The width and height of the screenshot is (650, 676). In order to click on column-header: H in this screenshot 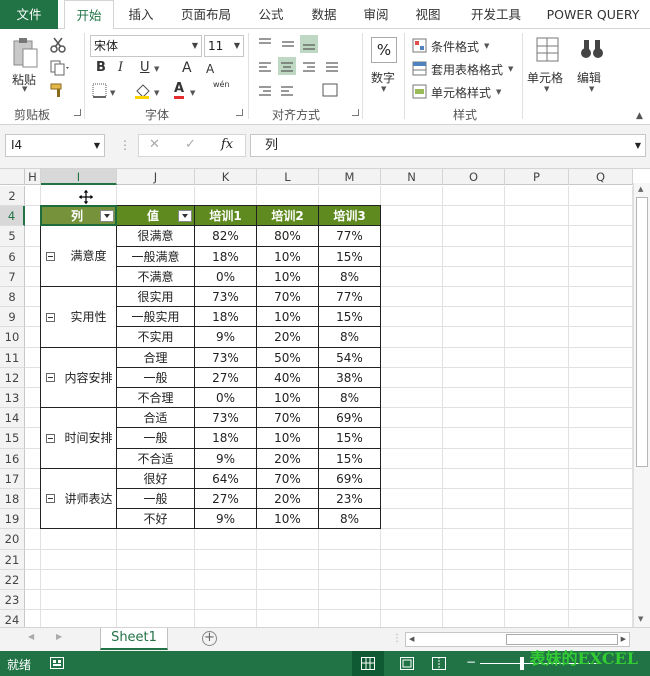, I will do `click(33, 177)`.